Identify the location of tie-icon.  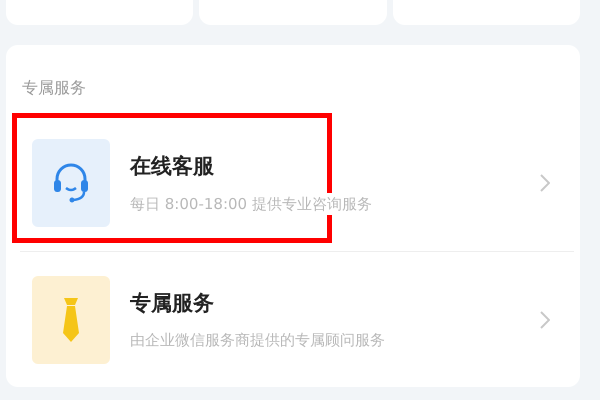
(71, 319).